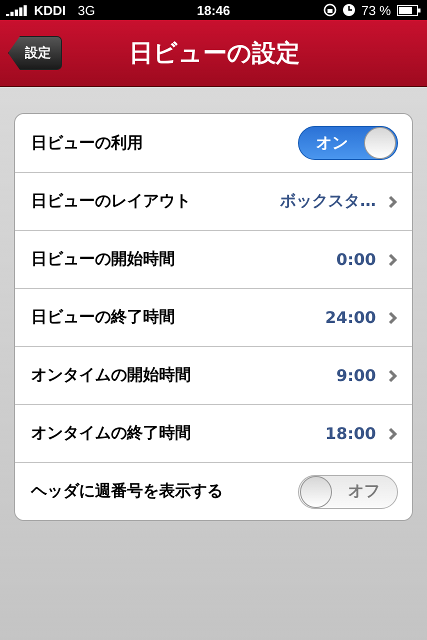  I want to click on signal-icon, so click(17, 10).